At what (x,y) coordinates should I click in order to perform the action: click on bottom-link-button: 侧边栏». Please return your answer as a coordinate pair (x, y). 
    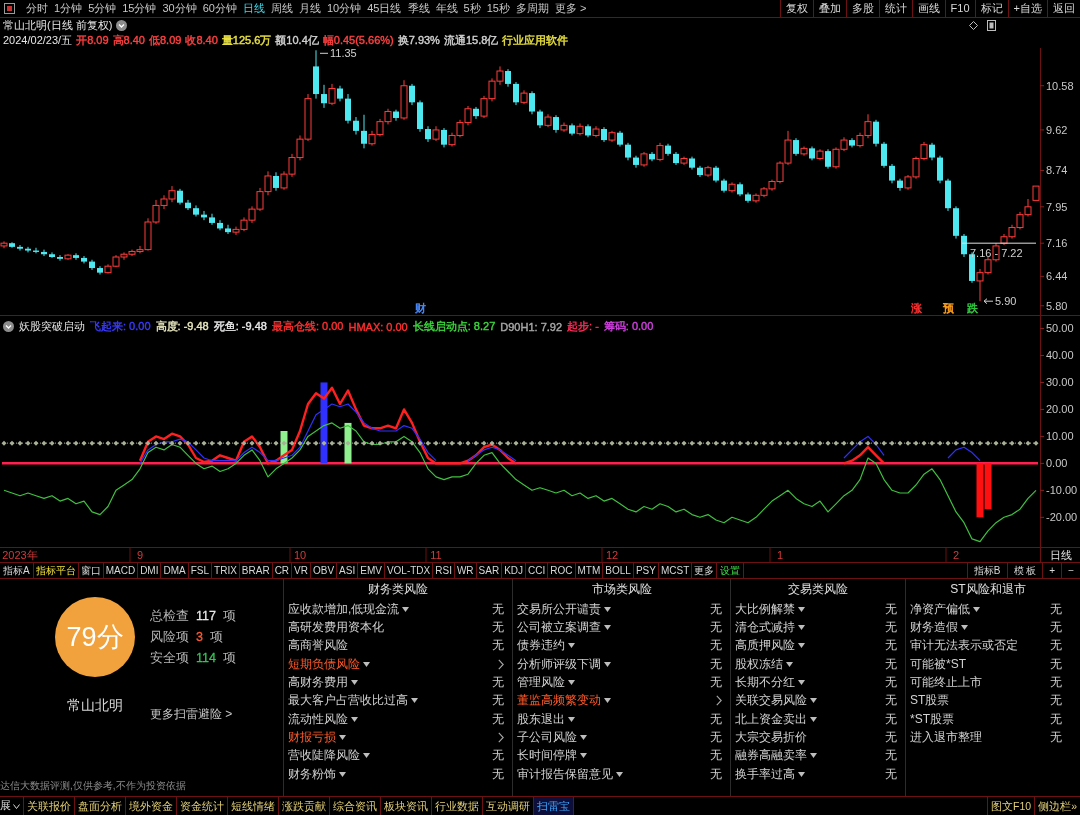
    Looking at the image, I should click on (1057, 806).